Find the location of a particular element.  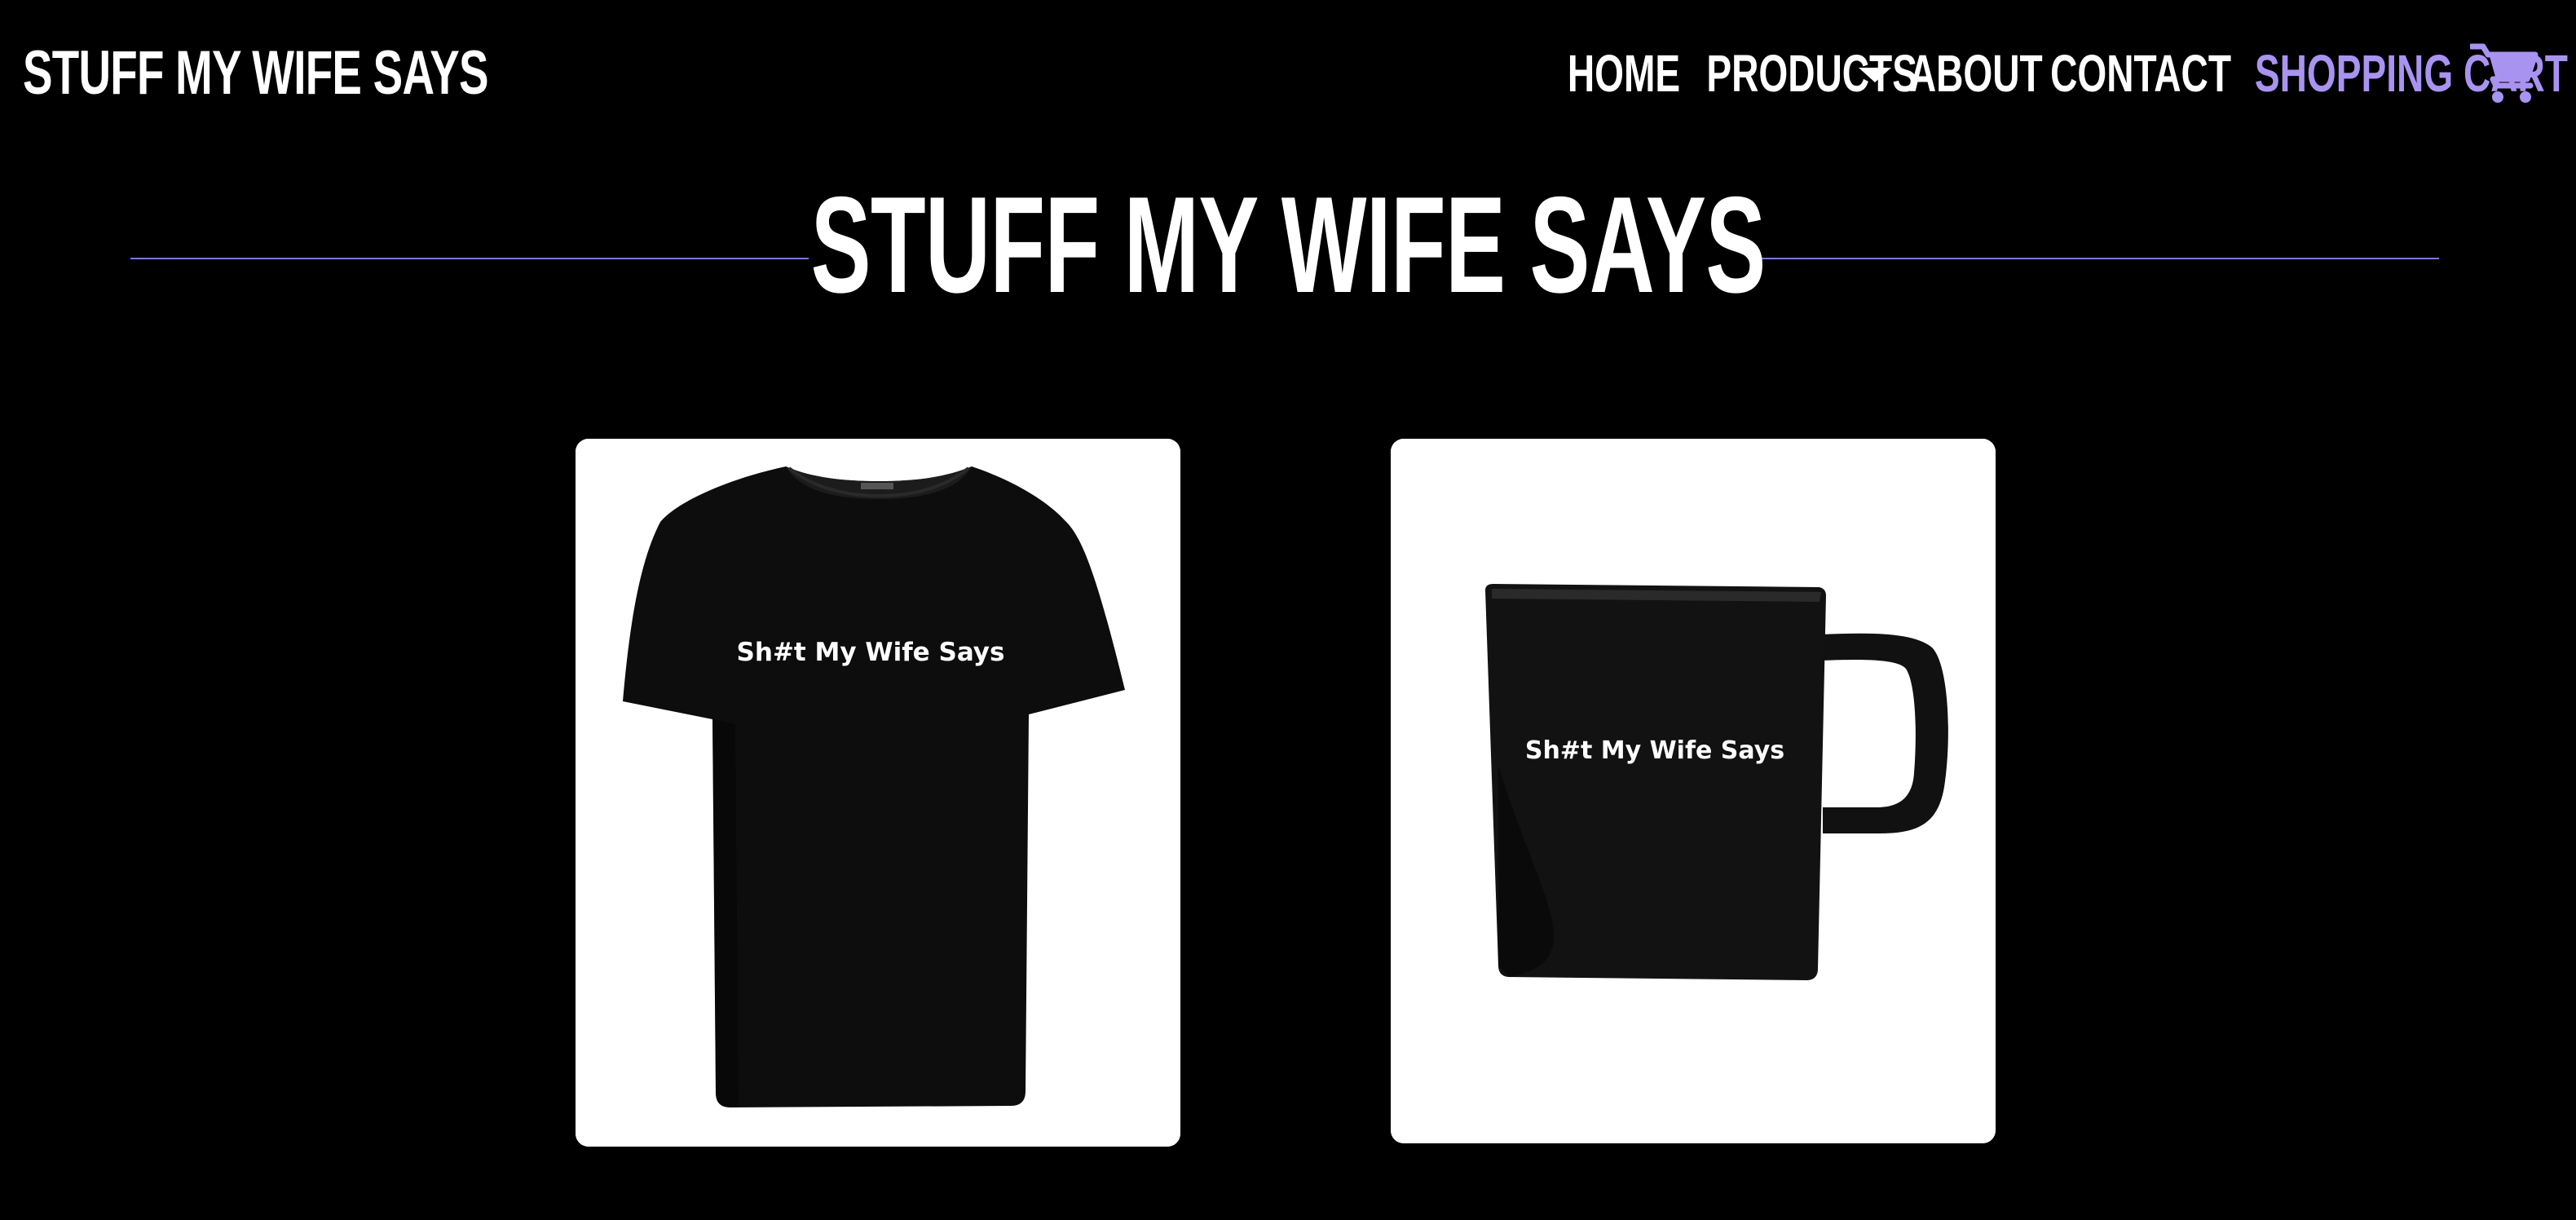

nav-about-label: ABOUT is located at coordinates (1976, 73).